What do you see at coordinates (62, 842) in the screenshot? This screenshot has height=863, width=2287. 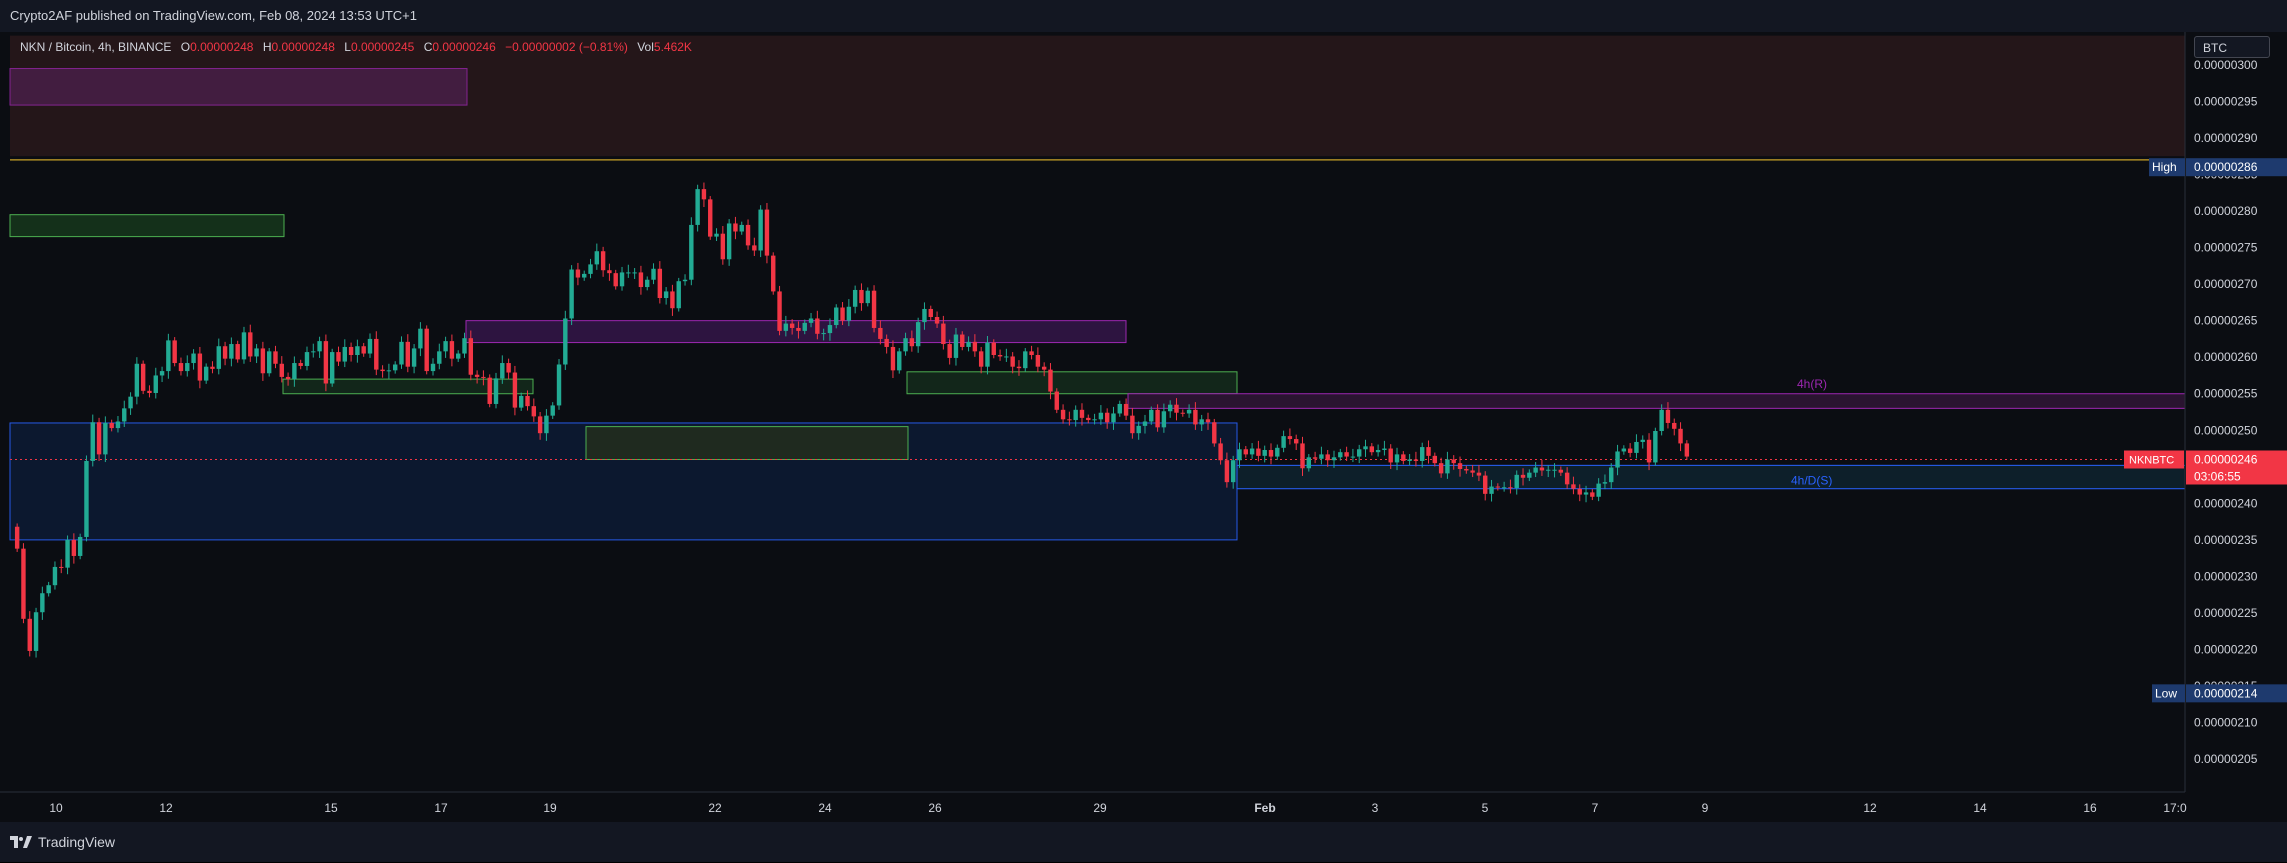 I see `tradingview-logo: TradingView` at bounding box center [62, 842].